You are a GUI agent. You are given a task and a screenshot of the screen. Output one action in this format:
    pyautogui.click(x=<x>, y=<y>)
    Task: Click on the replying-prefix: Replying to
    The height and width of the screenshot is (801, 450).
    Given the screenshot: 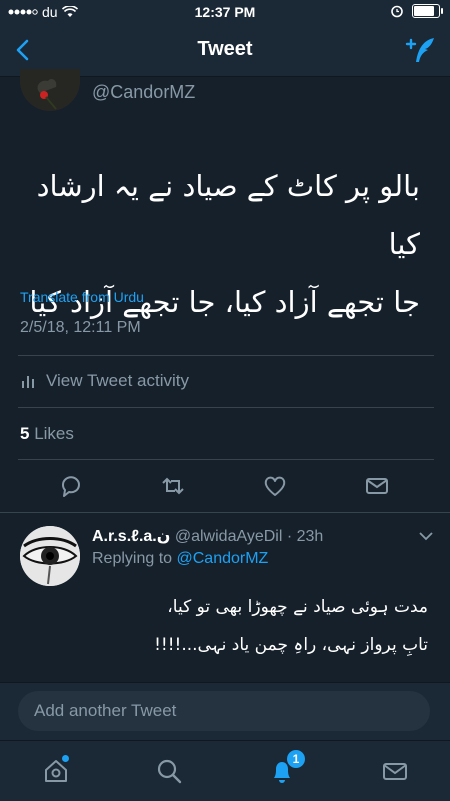 What is the action you would take?
    pyautogui.click(x=132, y=558)
    